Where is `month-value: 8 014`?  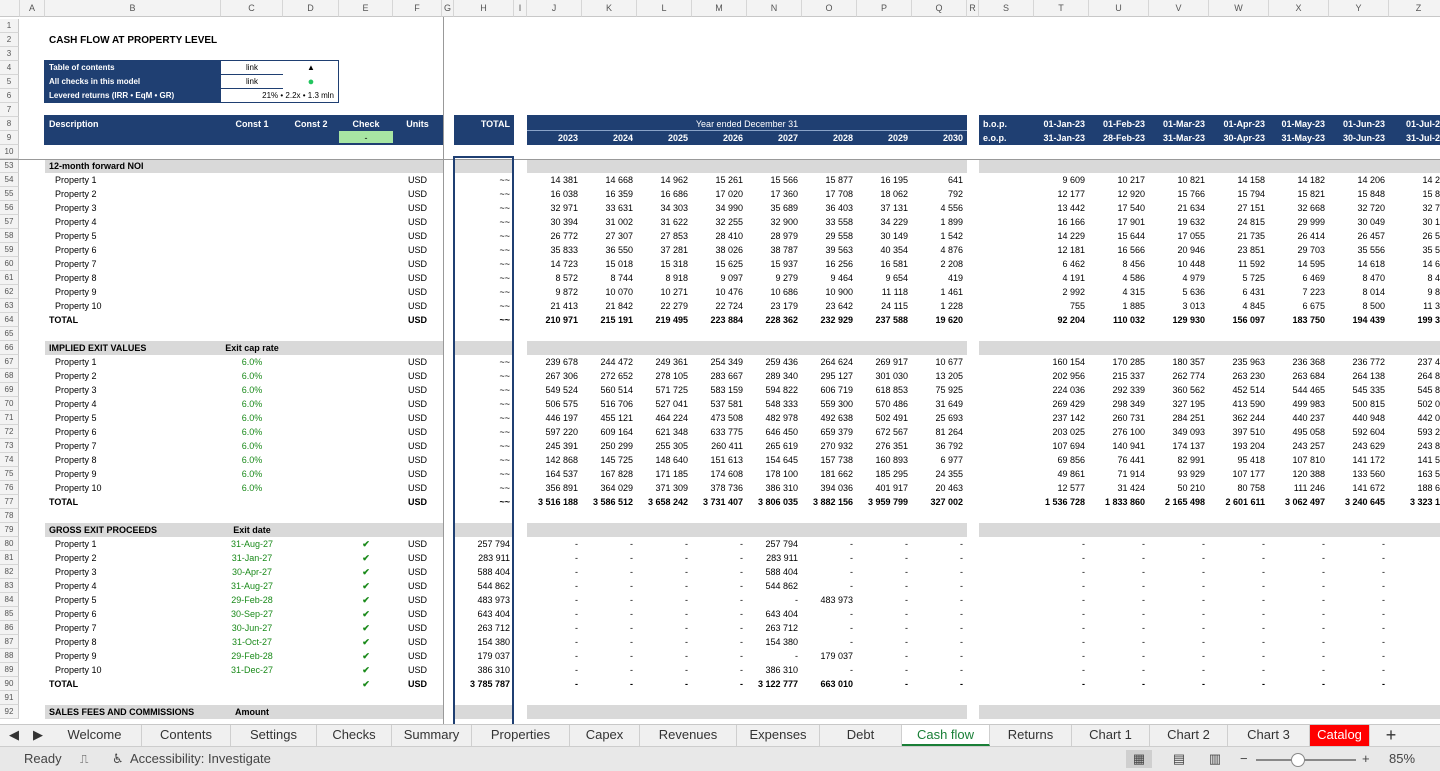 month-value: 8 014 is located at coordinates (1359, 292).